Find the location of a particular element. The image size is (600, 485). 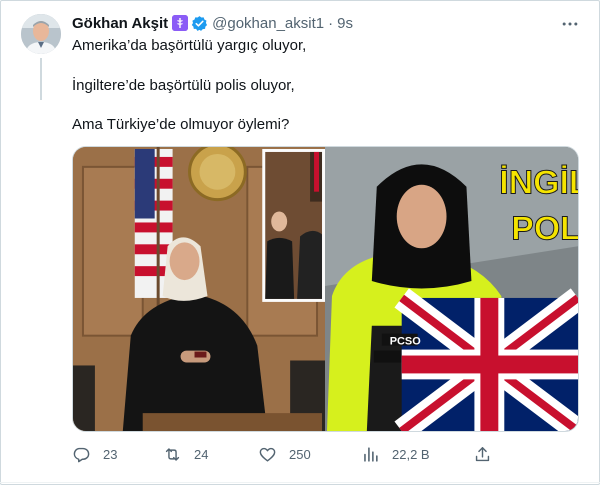

reply-button: 23 is located at coordinates (94, 454).